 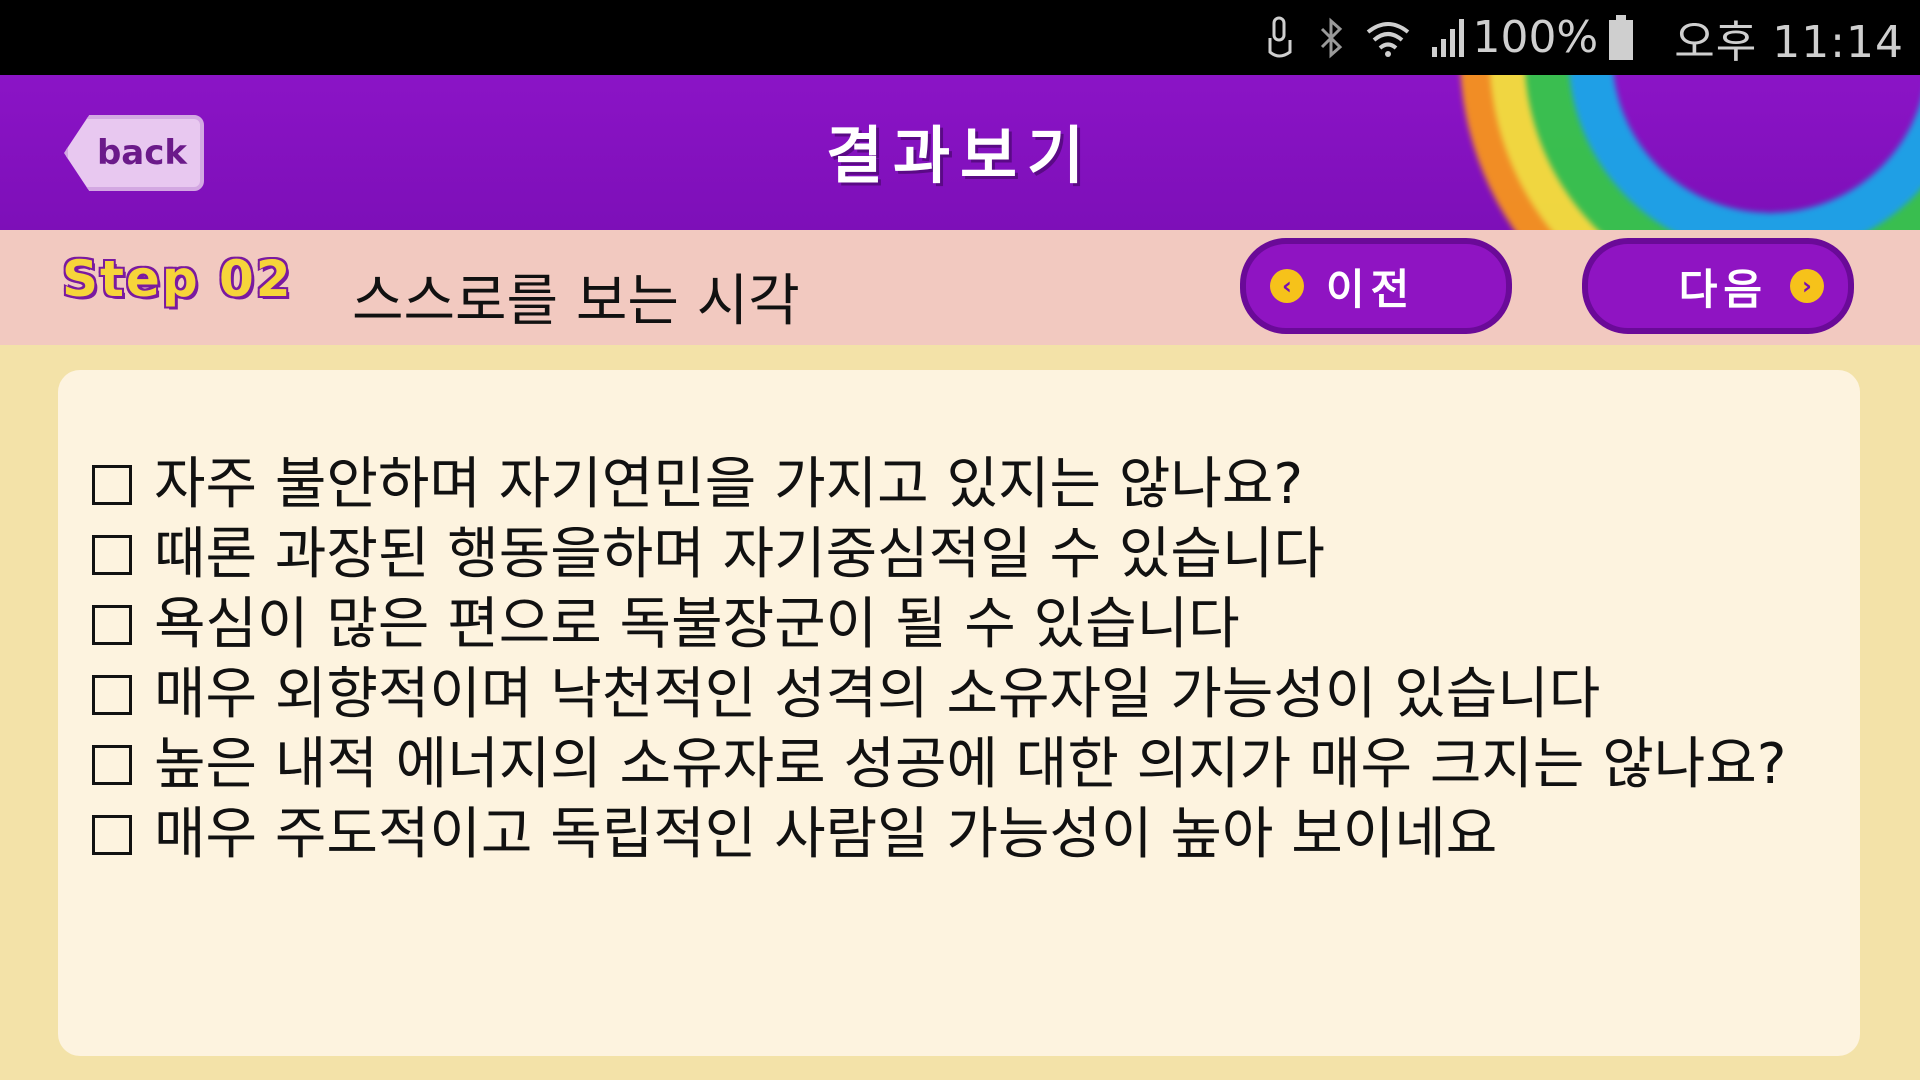 What do you see at coordinates (1388, 38) in the screenshot?
I see `wifi-icon` at bounding box center [1388, 38].